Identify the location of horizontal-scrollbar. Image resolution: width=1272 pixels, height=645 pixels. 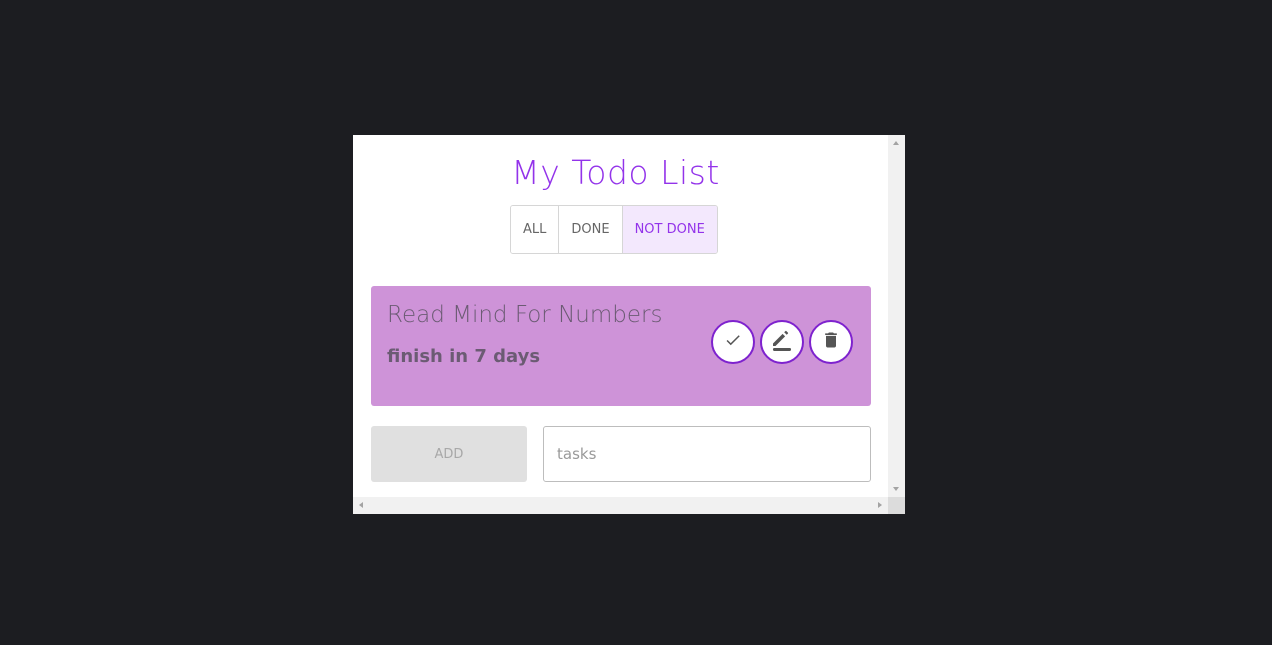
(620, 505).